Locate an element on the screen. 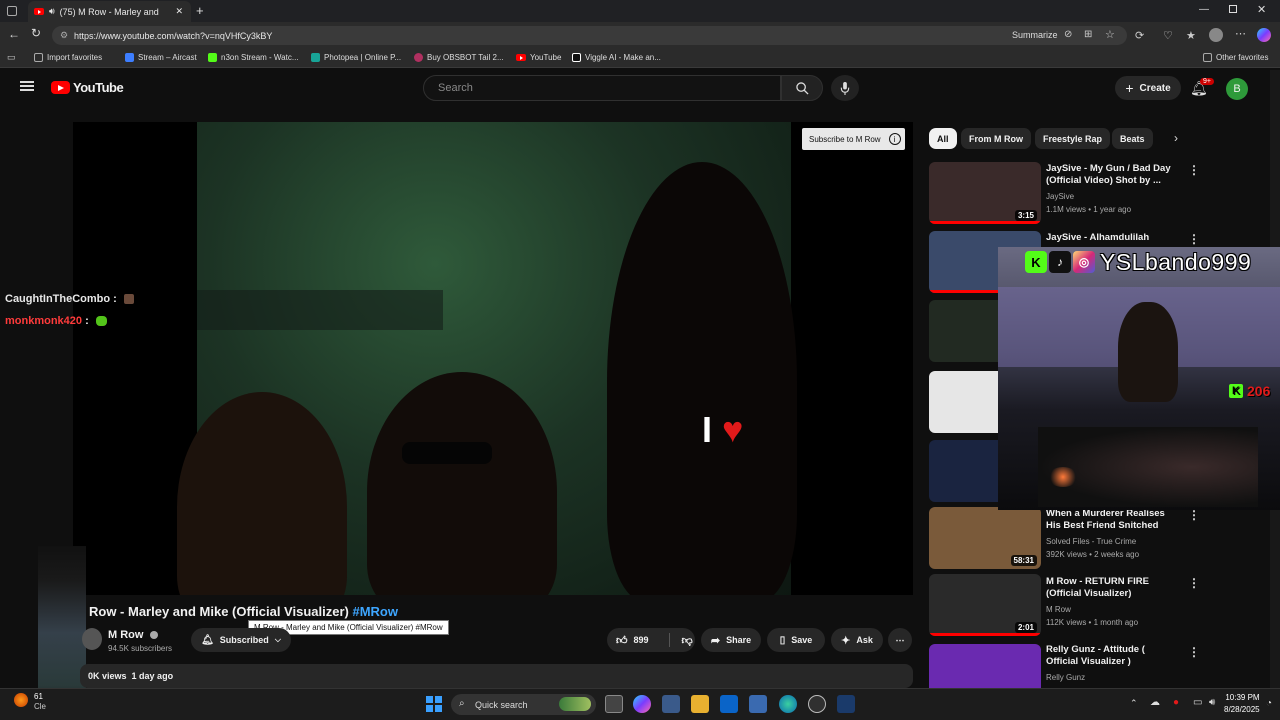 This screenshot has height=720, width=1280. volume-icon: 🔊︎ is located at coordinates (1212, 702).